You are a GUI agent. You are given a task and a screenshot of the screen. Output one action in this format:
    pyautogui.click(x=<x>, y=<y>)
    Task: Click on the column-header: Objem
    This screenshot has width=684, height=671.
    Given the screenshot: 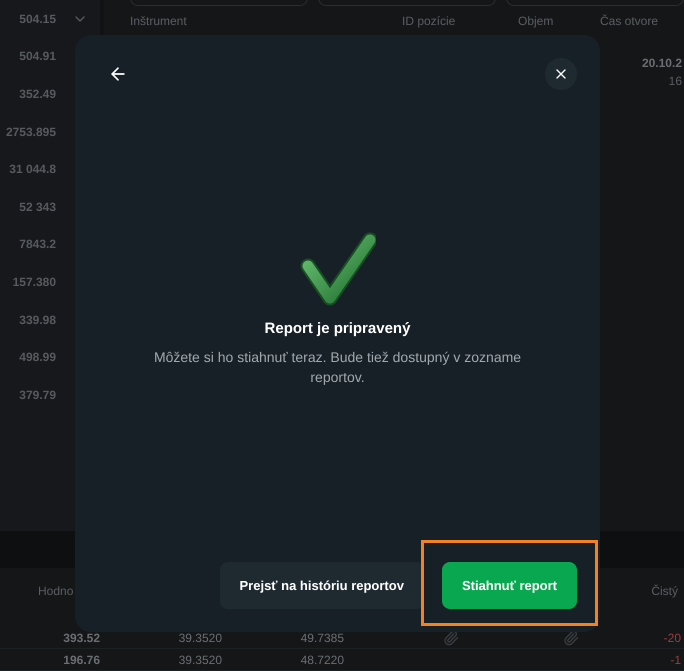 What is the action you would take?
    pyautogui.click(x=536, y=21)
    